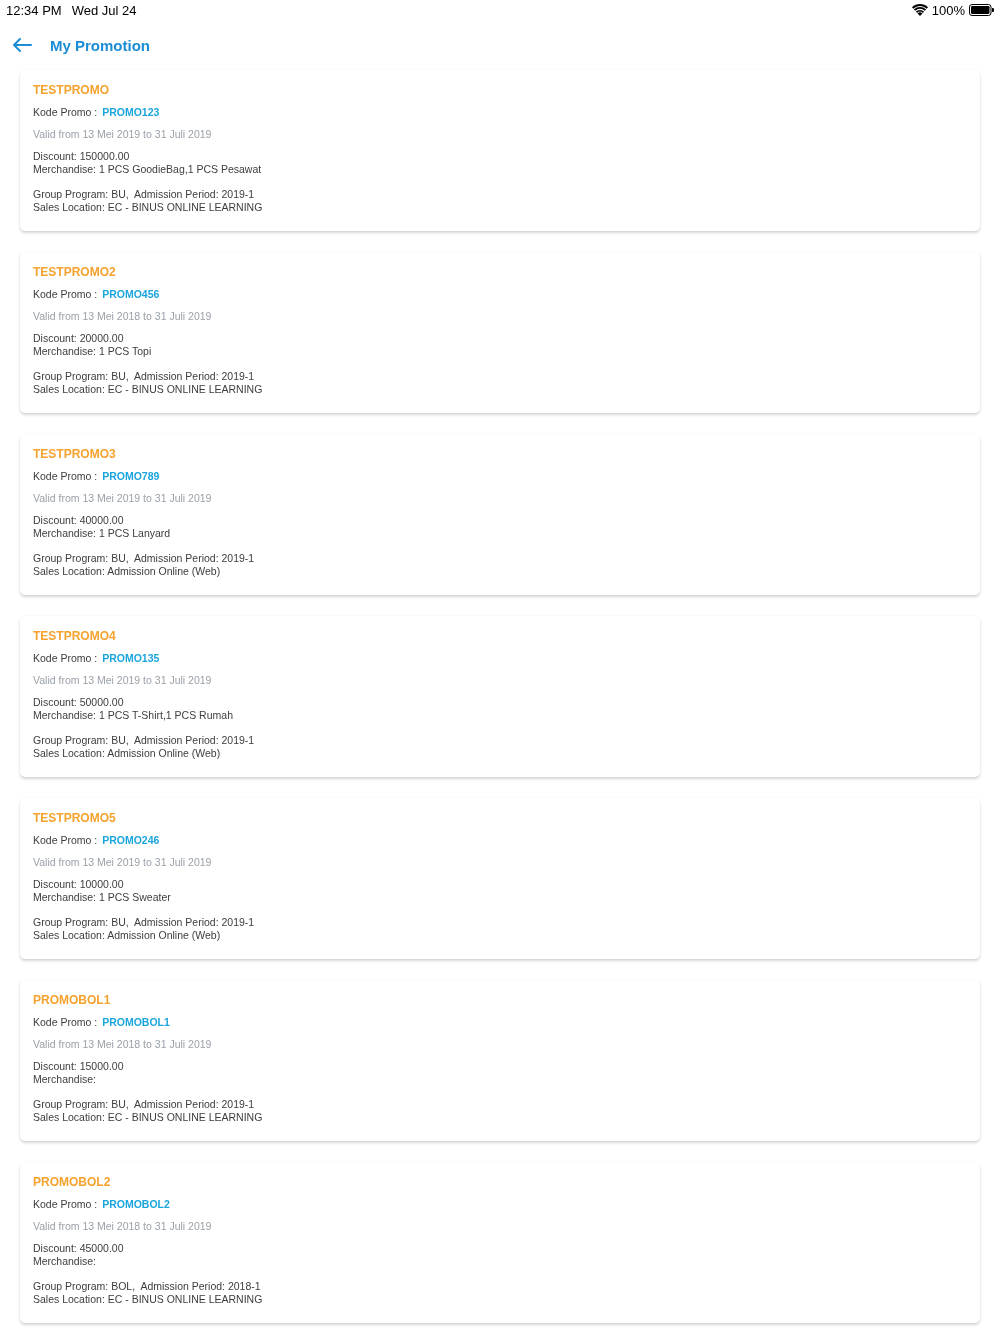 The image size is (1000, 1334). What do you see at coordinates (72, 1000) in the screenshot?
I see `promo-name: PROMOBOL1` at bounding box center [72, 1000].